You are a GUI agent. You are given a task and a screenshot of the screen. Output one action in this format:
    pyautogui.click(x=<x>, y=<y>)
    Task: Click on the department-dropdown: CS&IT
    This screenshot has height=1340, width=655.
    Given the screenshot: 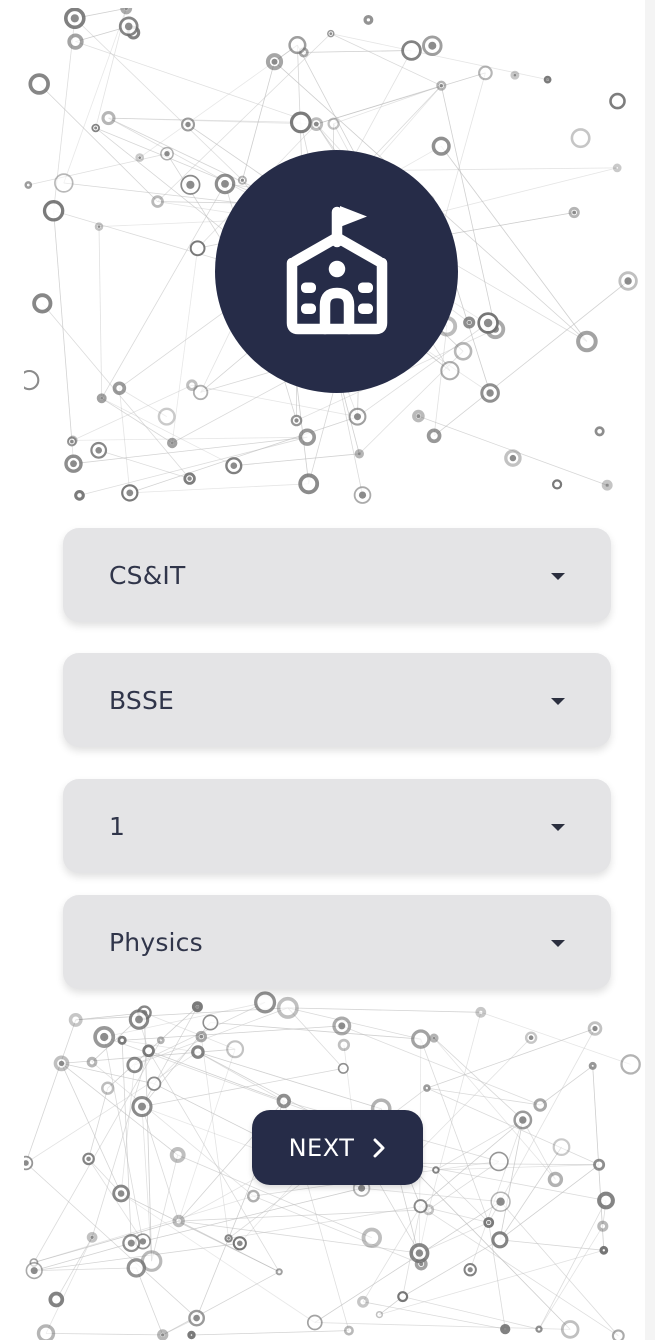 What is the action you would take?
    pyautogui.click(x=337, y=575)
    